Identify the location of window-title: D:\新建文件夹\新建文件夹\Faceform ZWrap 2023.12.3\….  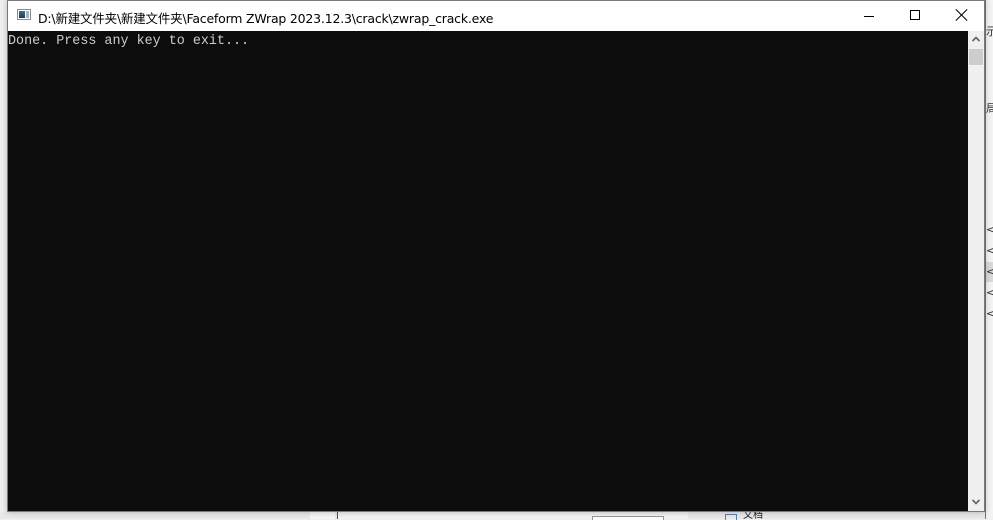
(266, 18).